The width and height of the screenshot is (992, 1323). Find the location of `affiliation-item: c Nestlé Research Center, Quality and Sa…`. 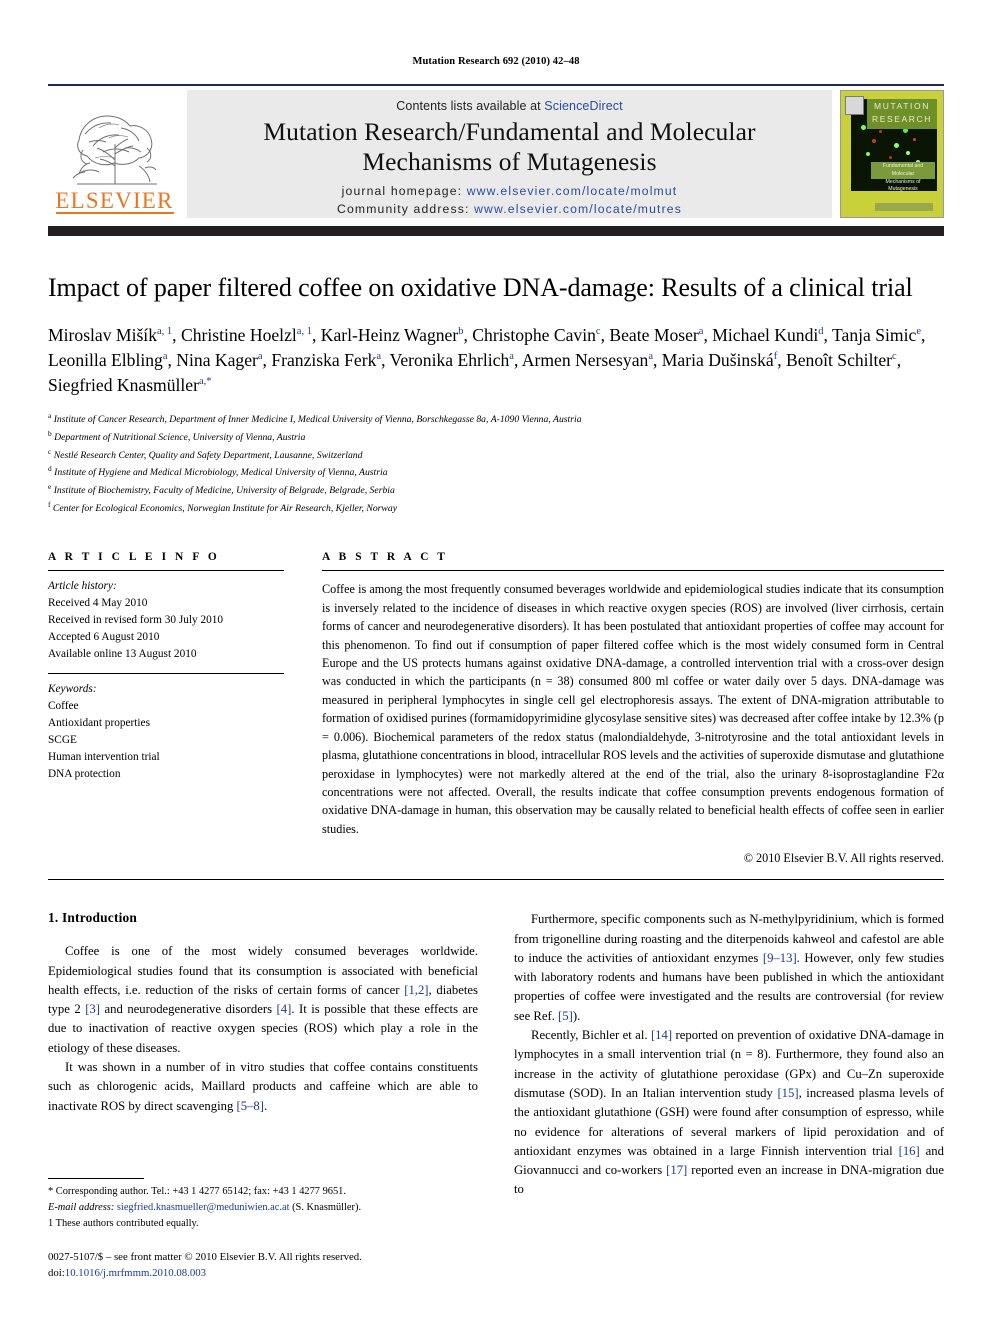

affiliation-item: c Nestlé Research Center, Quality and Sa… is located at coordinates (205, 453).